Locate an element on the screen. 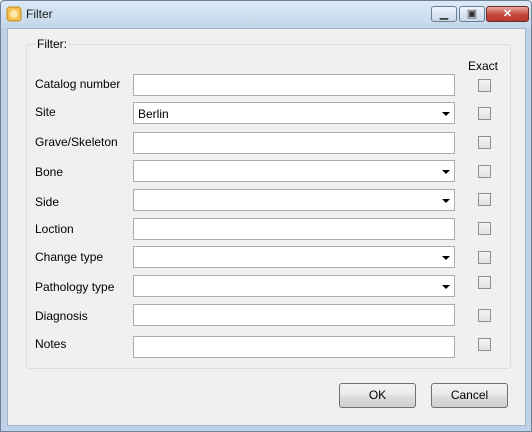 This screenshot has width=532, height=432. close-button: ✕ is located at coordinates (507, 14).